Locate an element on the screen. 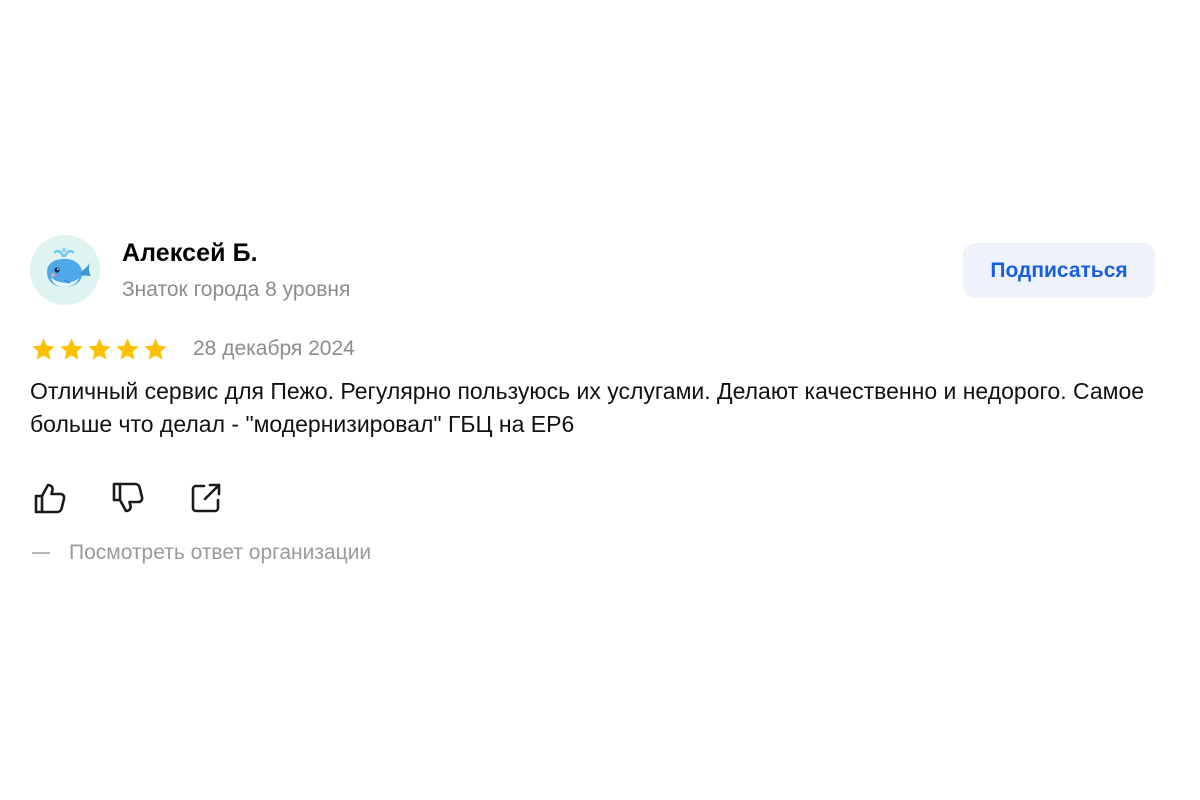 Image resolution: width=1200 pixels, height=800 pixels. author-name: Алексей Б. is located at coordinates (190, 253).